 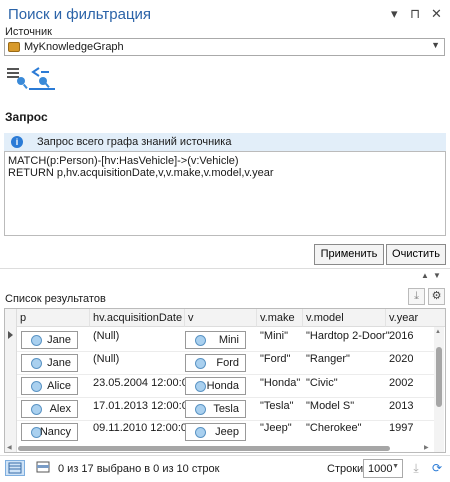 What do you see at coordinates (349, 254) in the screenshot?
I see `apply-button: Применить` at bounding box center [349, 254].